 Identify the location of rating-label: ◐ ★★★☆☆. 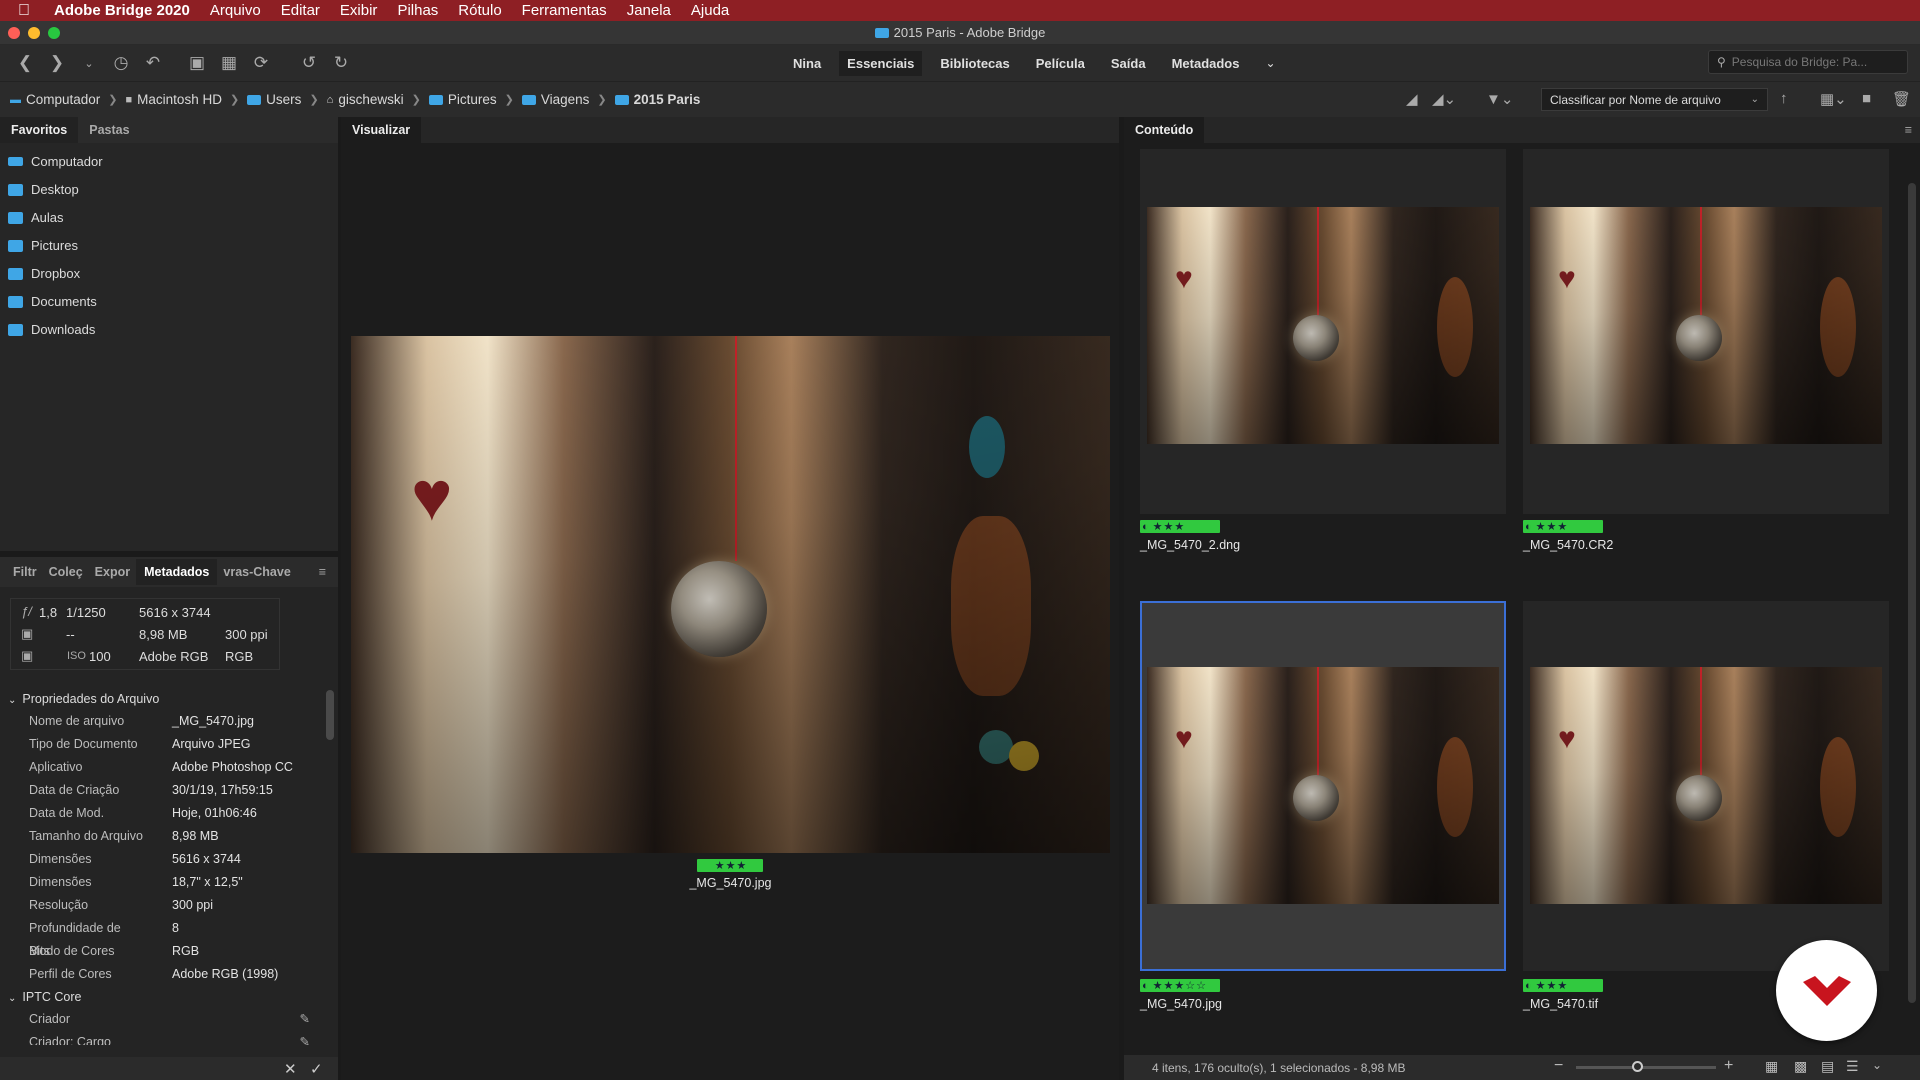
(1180, 985).